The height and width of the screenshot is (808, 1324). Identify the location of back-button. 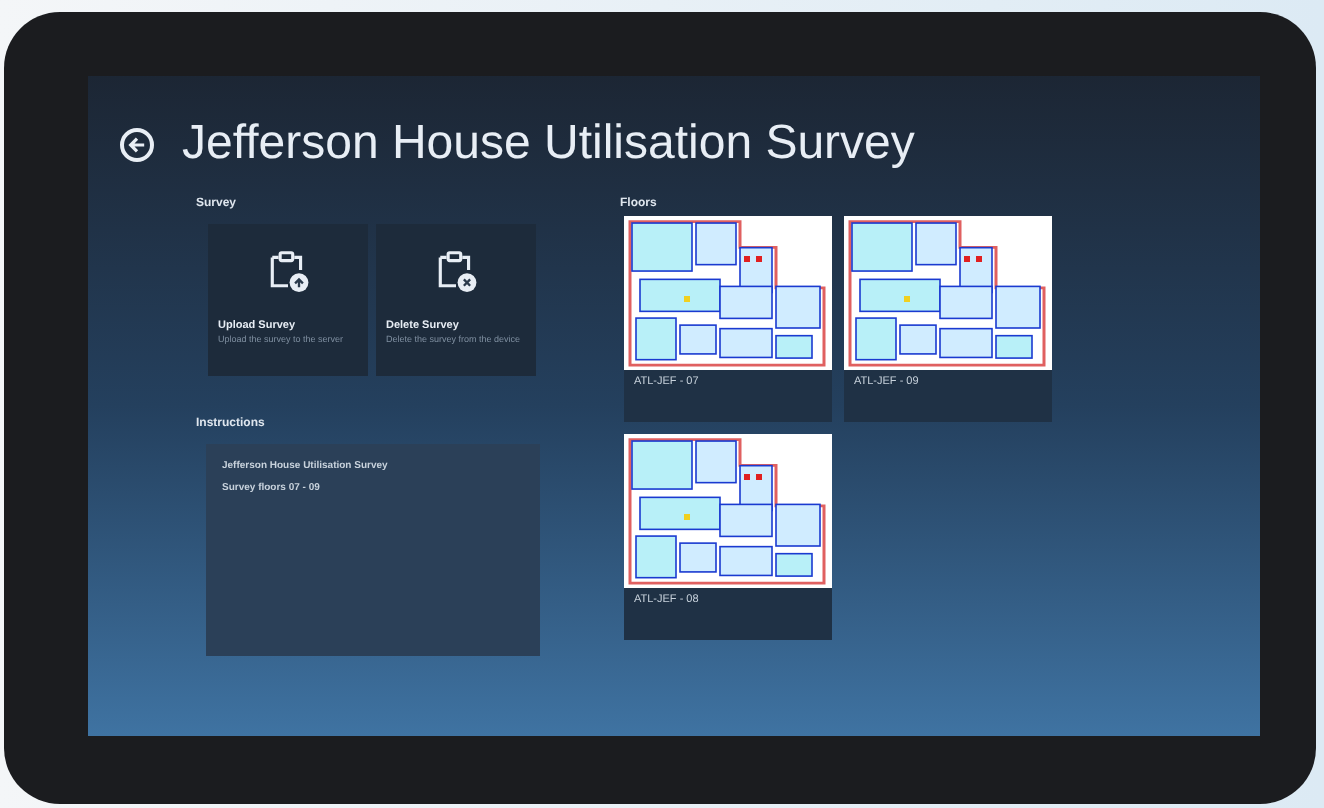
(137, 144).